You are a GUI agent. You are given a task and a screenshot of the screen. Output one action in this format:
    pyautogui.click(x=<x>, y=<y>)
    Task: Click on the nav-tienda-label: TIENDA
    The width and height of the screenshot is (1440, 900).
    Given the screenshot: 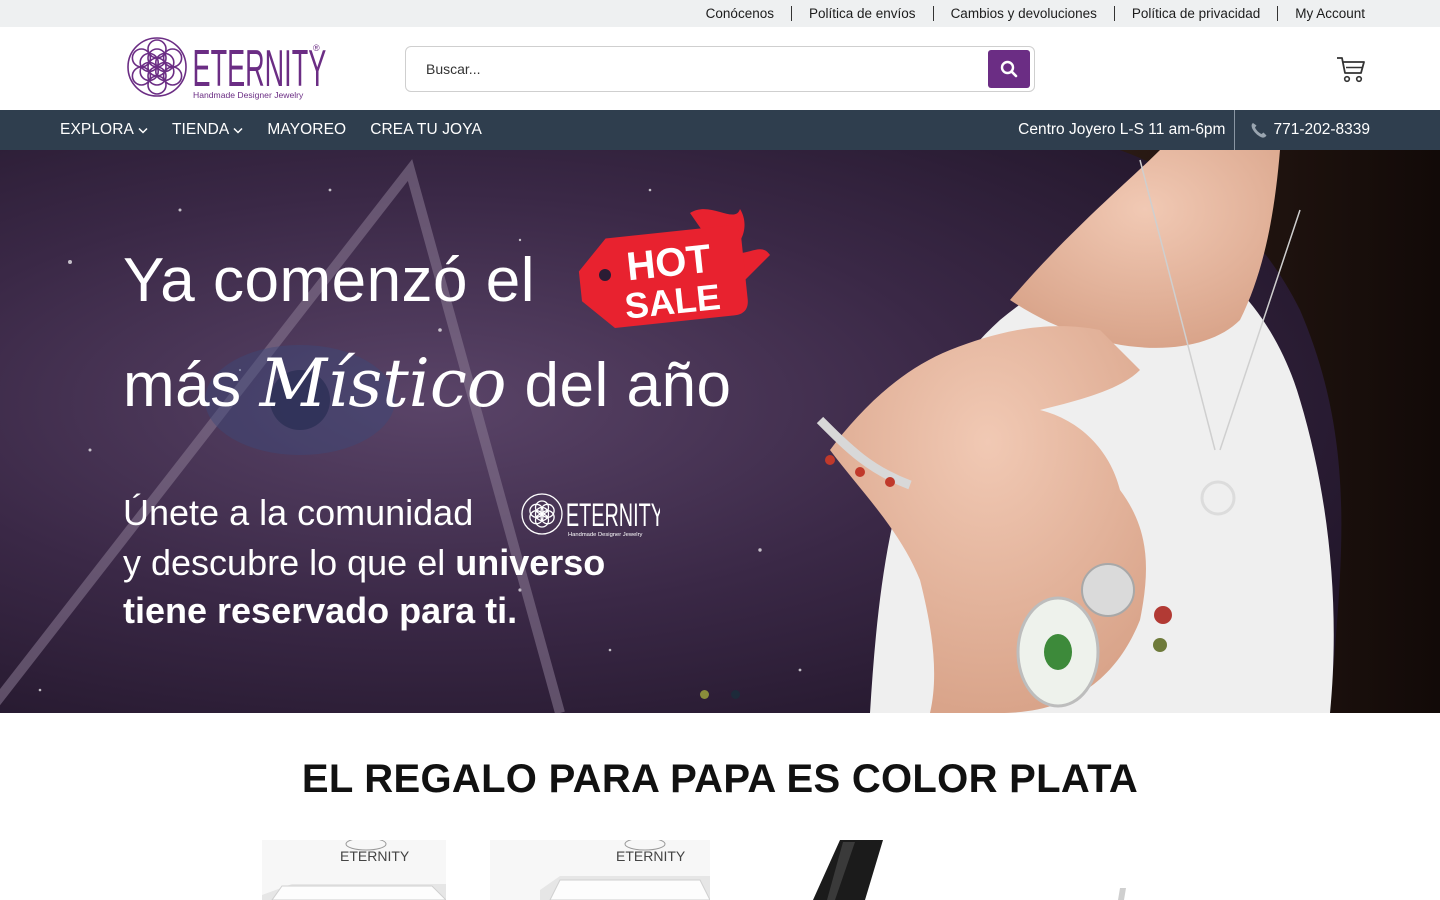 What is the action you would take?
    pyautogui.click(x=200, y=129)
    